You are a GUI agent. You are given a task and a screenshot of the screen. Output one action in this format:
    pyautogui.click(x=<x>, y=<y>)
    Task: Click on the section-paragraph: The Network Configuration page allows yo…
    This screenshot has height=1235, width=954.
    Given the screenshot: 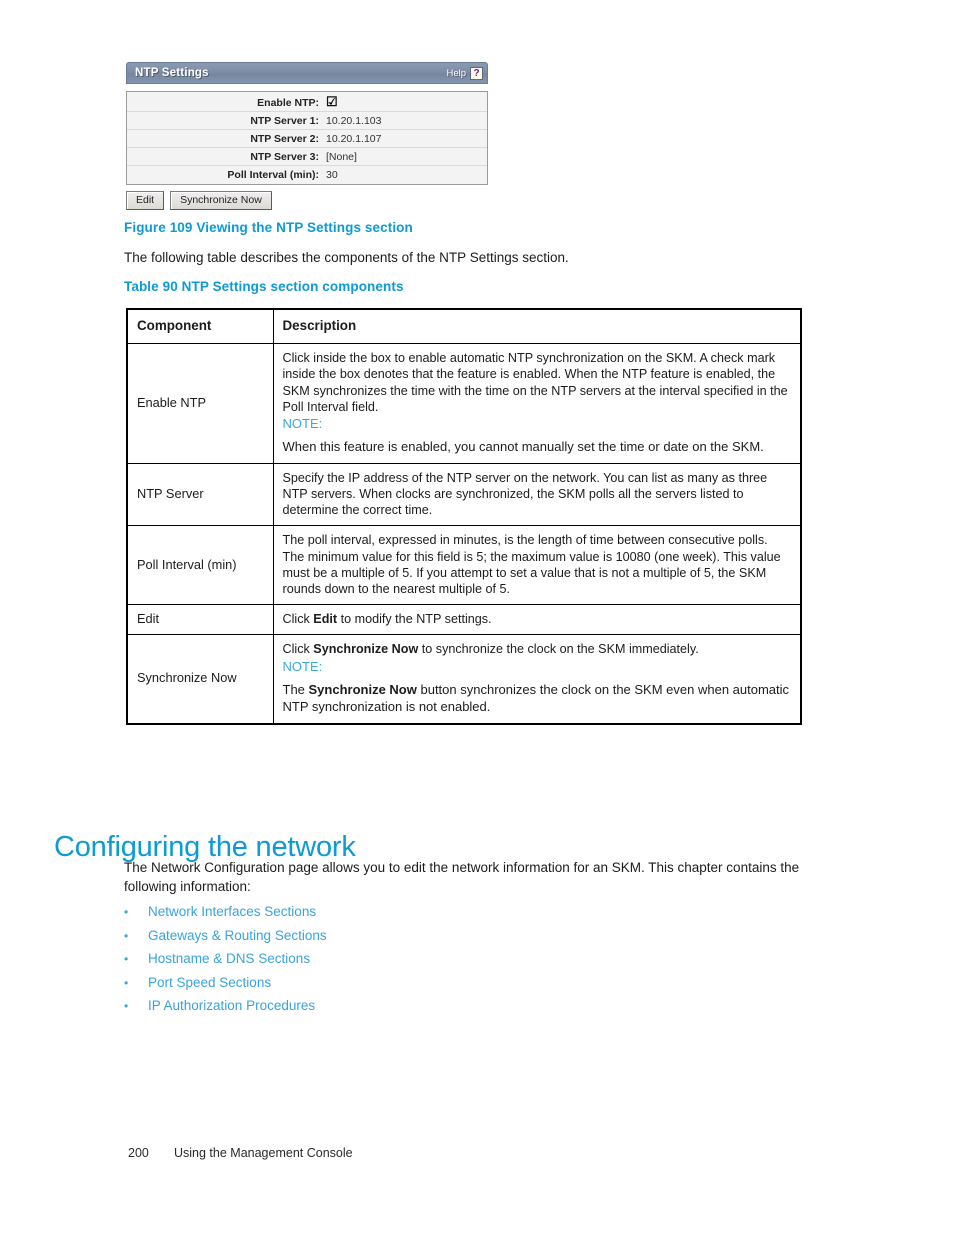 What is the action you would take?
    pyautogui.click(x=462, y=877)
    